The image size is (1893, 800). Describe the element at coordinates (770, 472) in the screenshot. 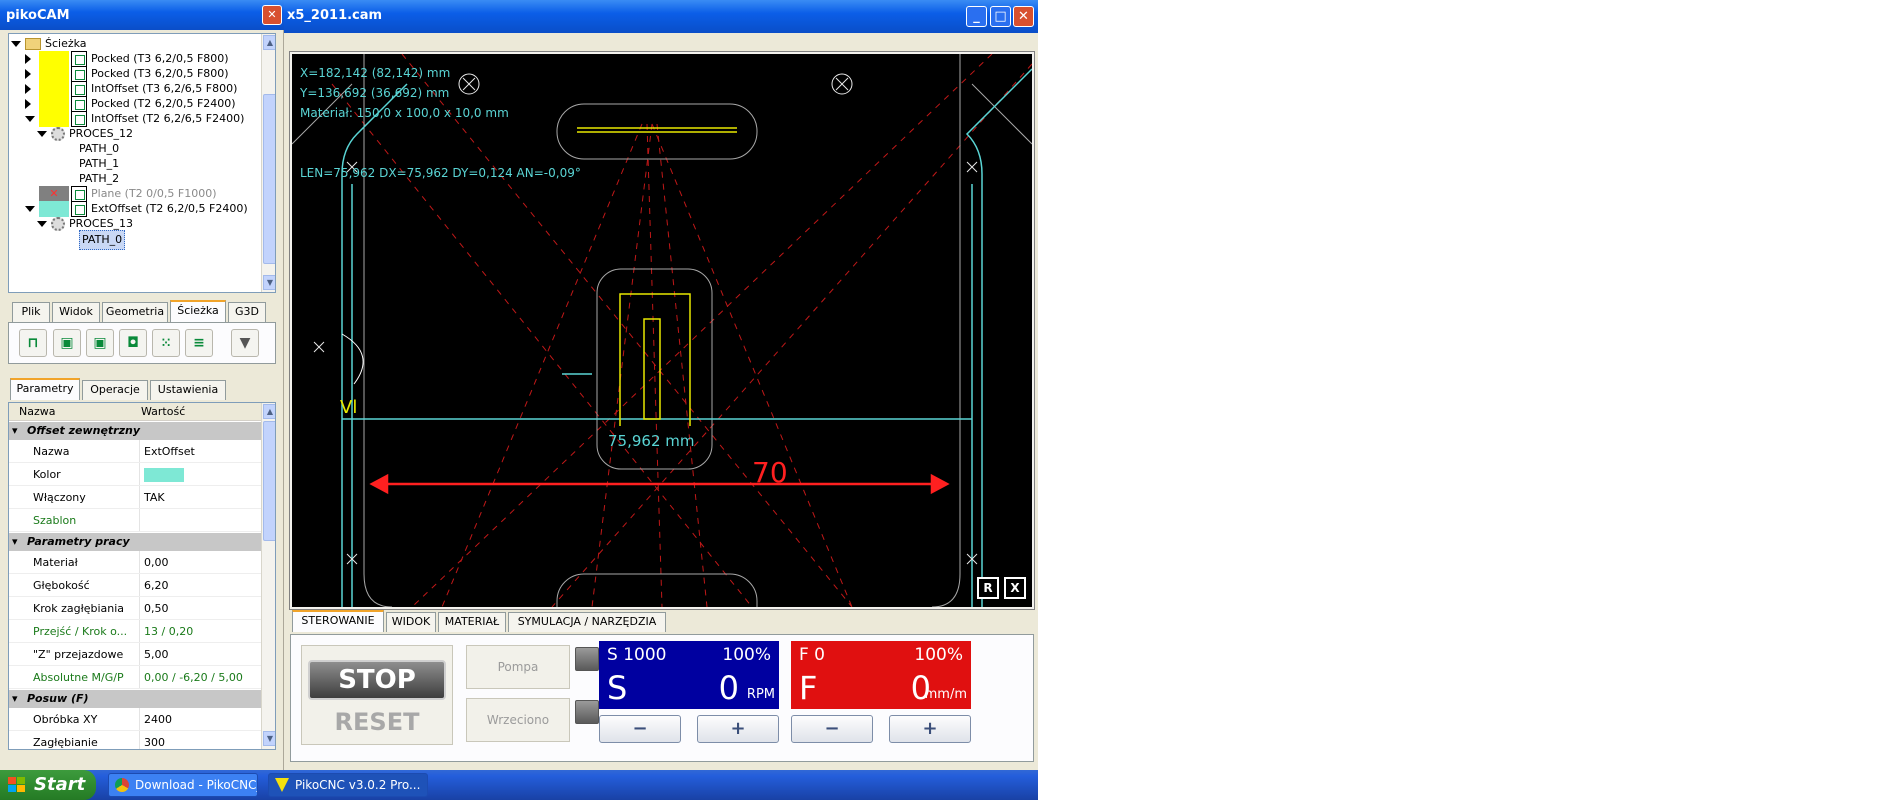

I see `red-dimension-label: 70` at that location.